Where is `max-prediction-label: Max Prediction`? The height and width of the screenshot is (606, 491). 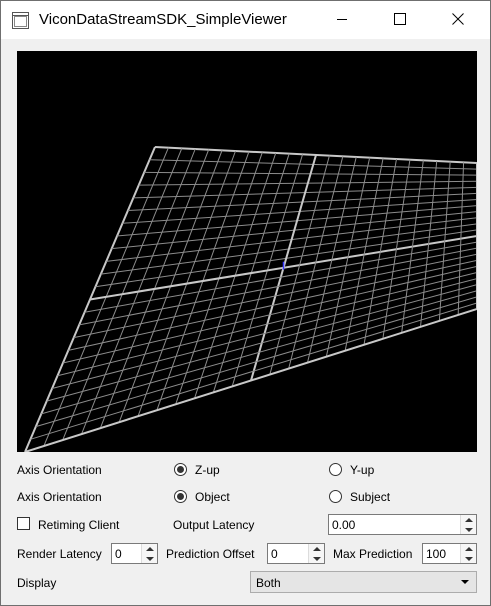 max-prediction-label: Max Prediction is located at coordinates (373, 554).